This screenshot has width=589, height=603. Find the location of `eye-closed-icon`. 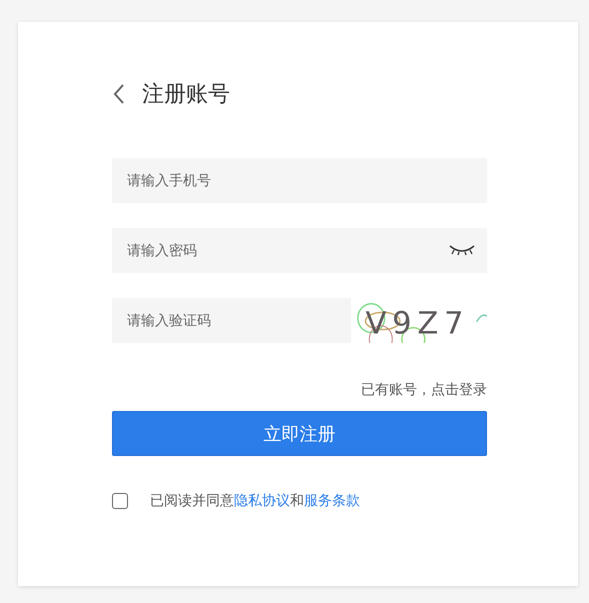

eye-closed-icon is located at coordinates (462, 250).